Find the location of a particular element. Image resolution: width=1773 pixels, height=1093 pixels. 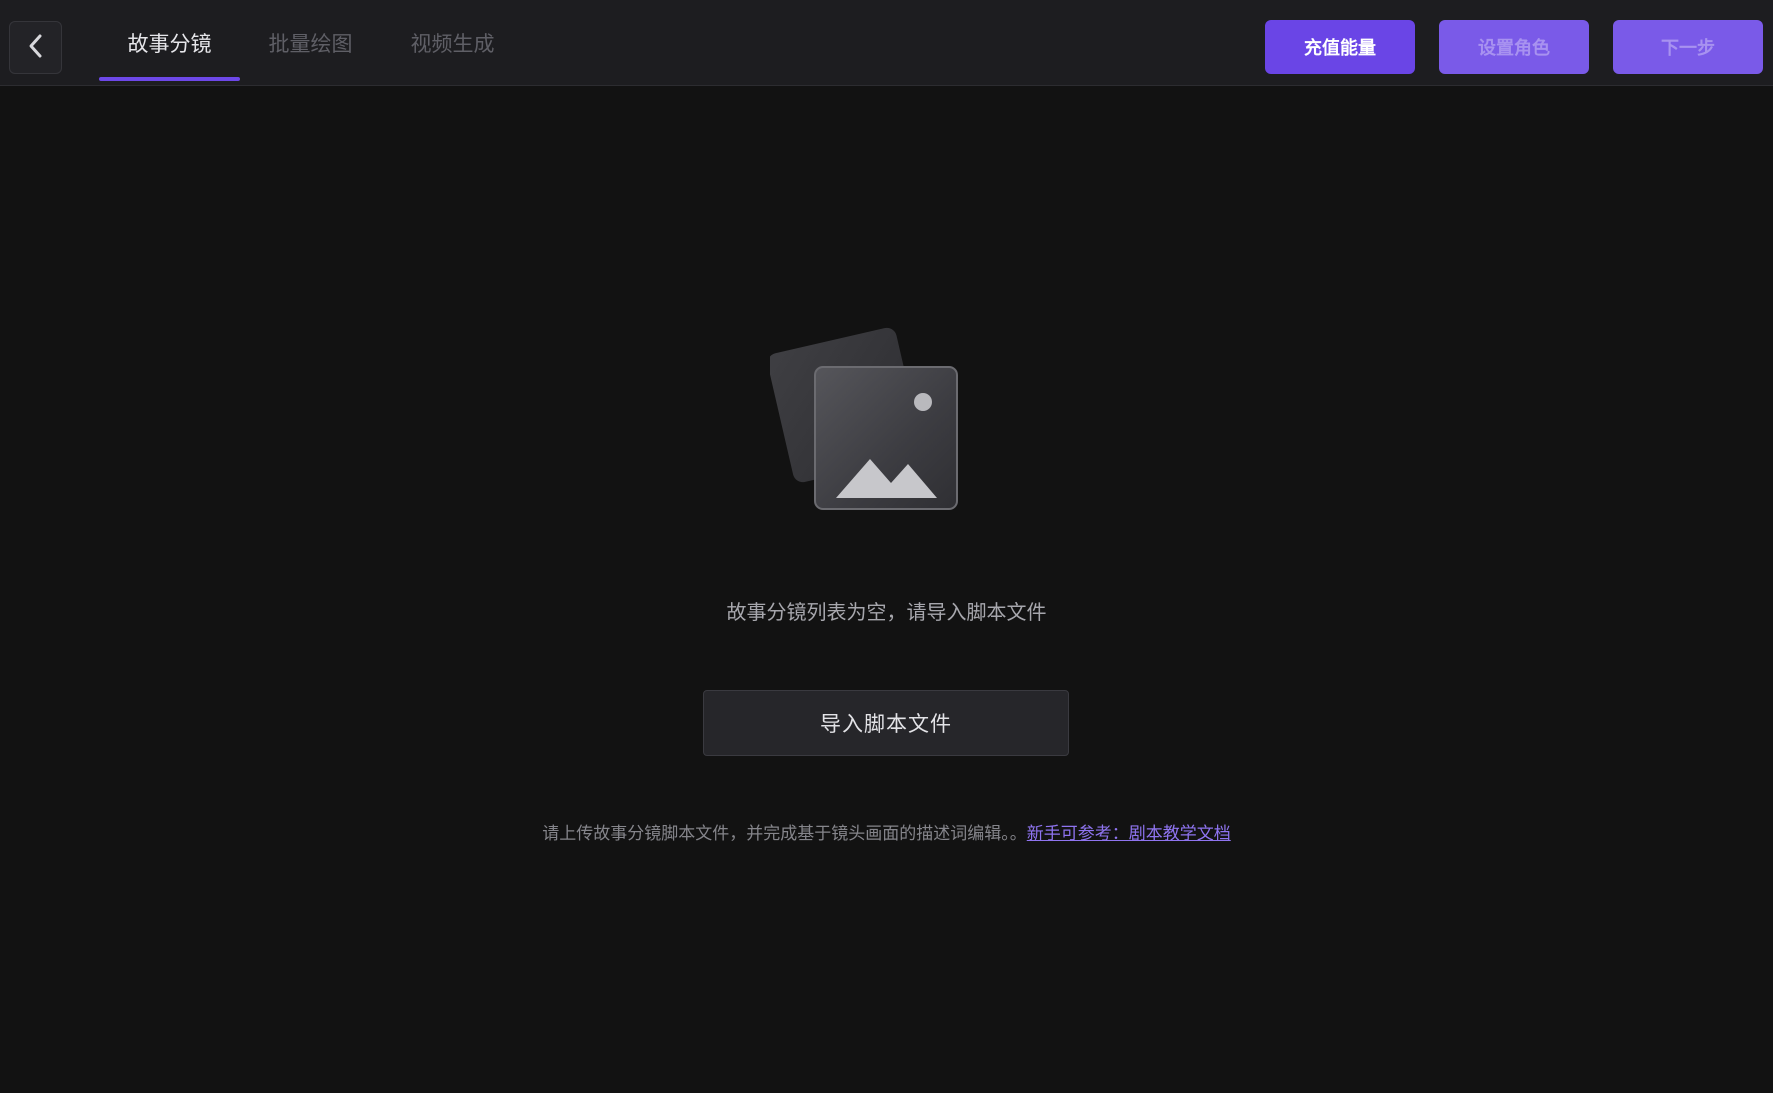

set-role-button: 设置角色 is located at coordinates (1514, 47).